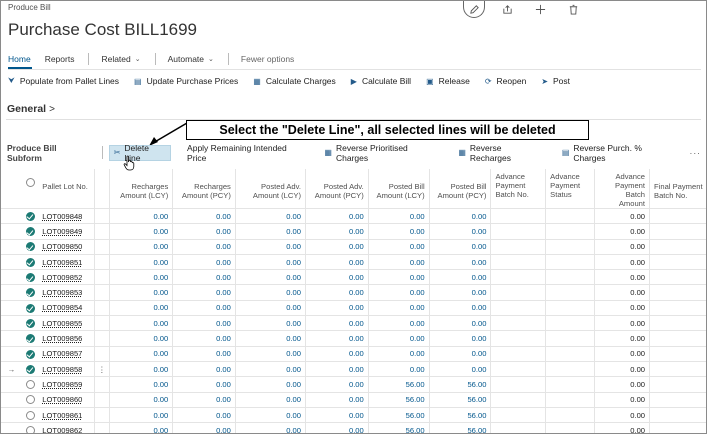 This screenshot has height=434, width=707. I want to click on reverse-purch-percent-charges-button: ▤ Reverse Purch. % Charges, so click(618, 152).